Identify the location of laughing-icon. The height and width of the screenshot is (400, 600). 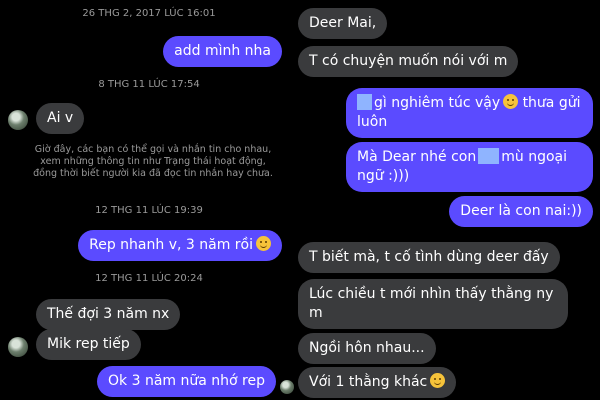
(438, 380).